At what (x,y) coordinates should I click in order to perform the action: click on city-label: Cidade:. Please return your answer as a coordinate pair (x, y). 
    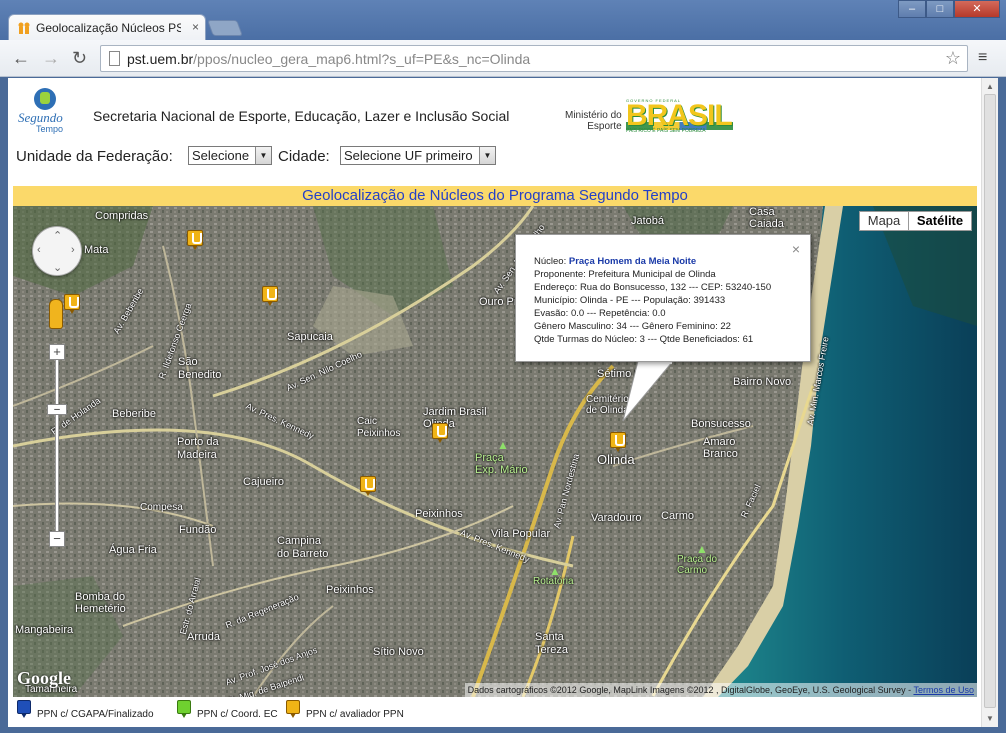
    Looking at the image, I should click on (304, 156).